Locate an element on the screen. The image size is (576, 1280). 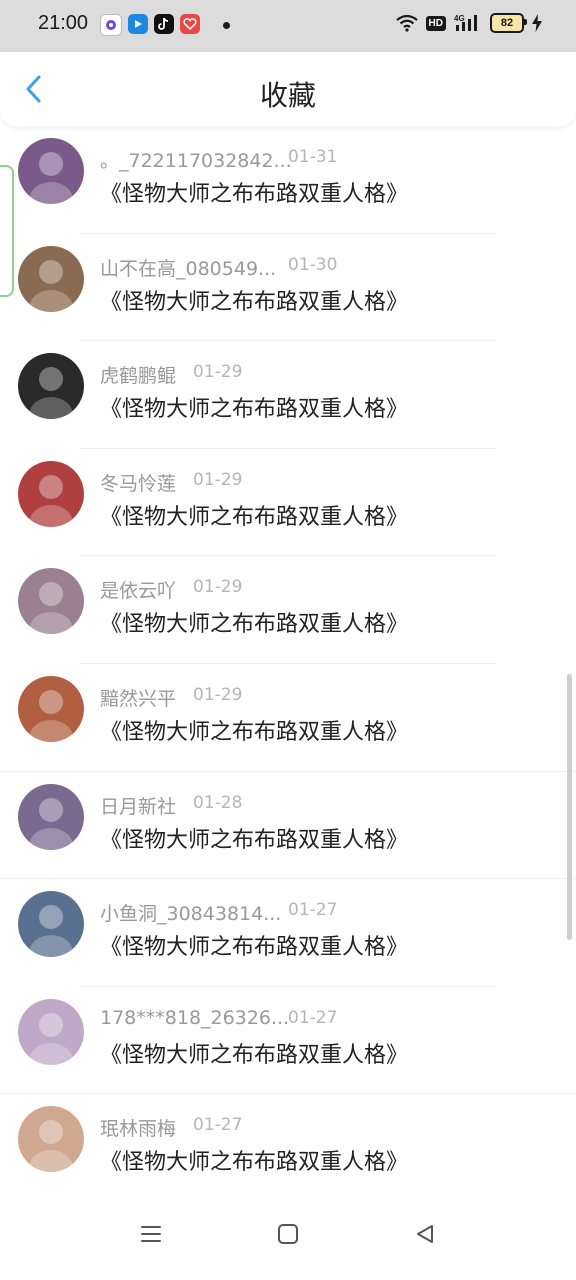
home-icon is located at coordinates (288, 1234).